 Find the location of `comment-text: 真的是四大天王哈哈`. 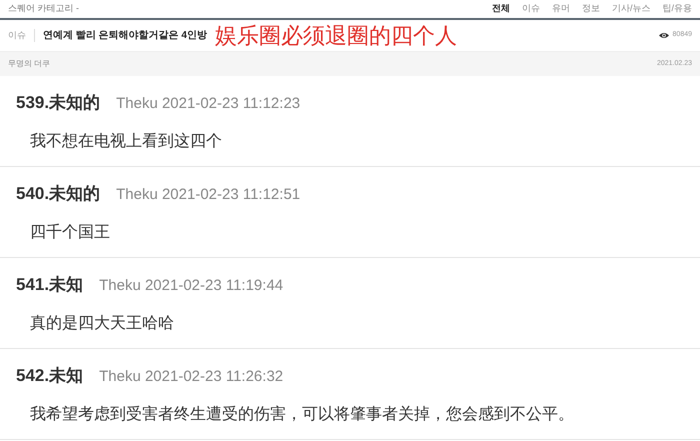

comment-text: 真的是四大天王哈哈 is located at coordinates (102, 324).